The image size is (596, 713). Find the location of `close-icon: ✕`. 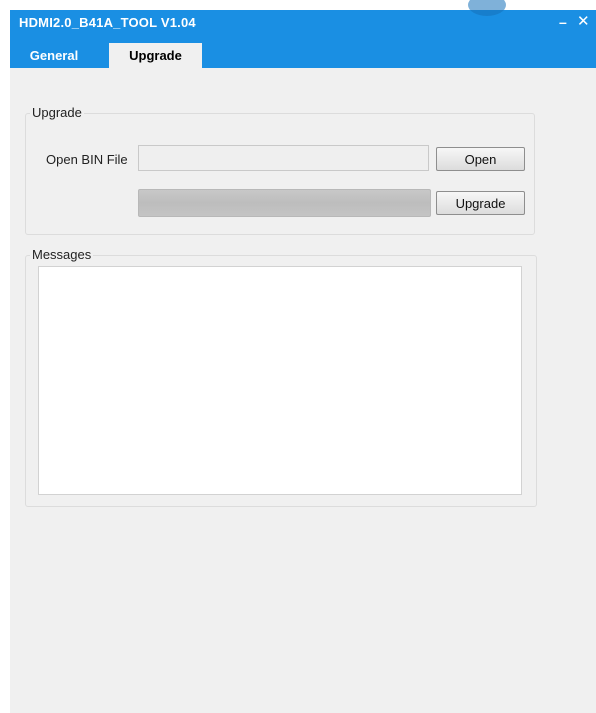

close-icon: ✕ is located at coordinates (583, 22).